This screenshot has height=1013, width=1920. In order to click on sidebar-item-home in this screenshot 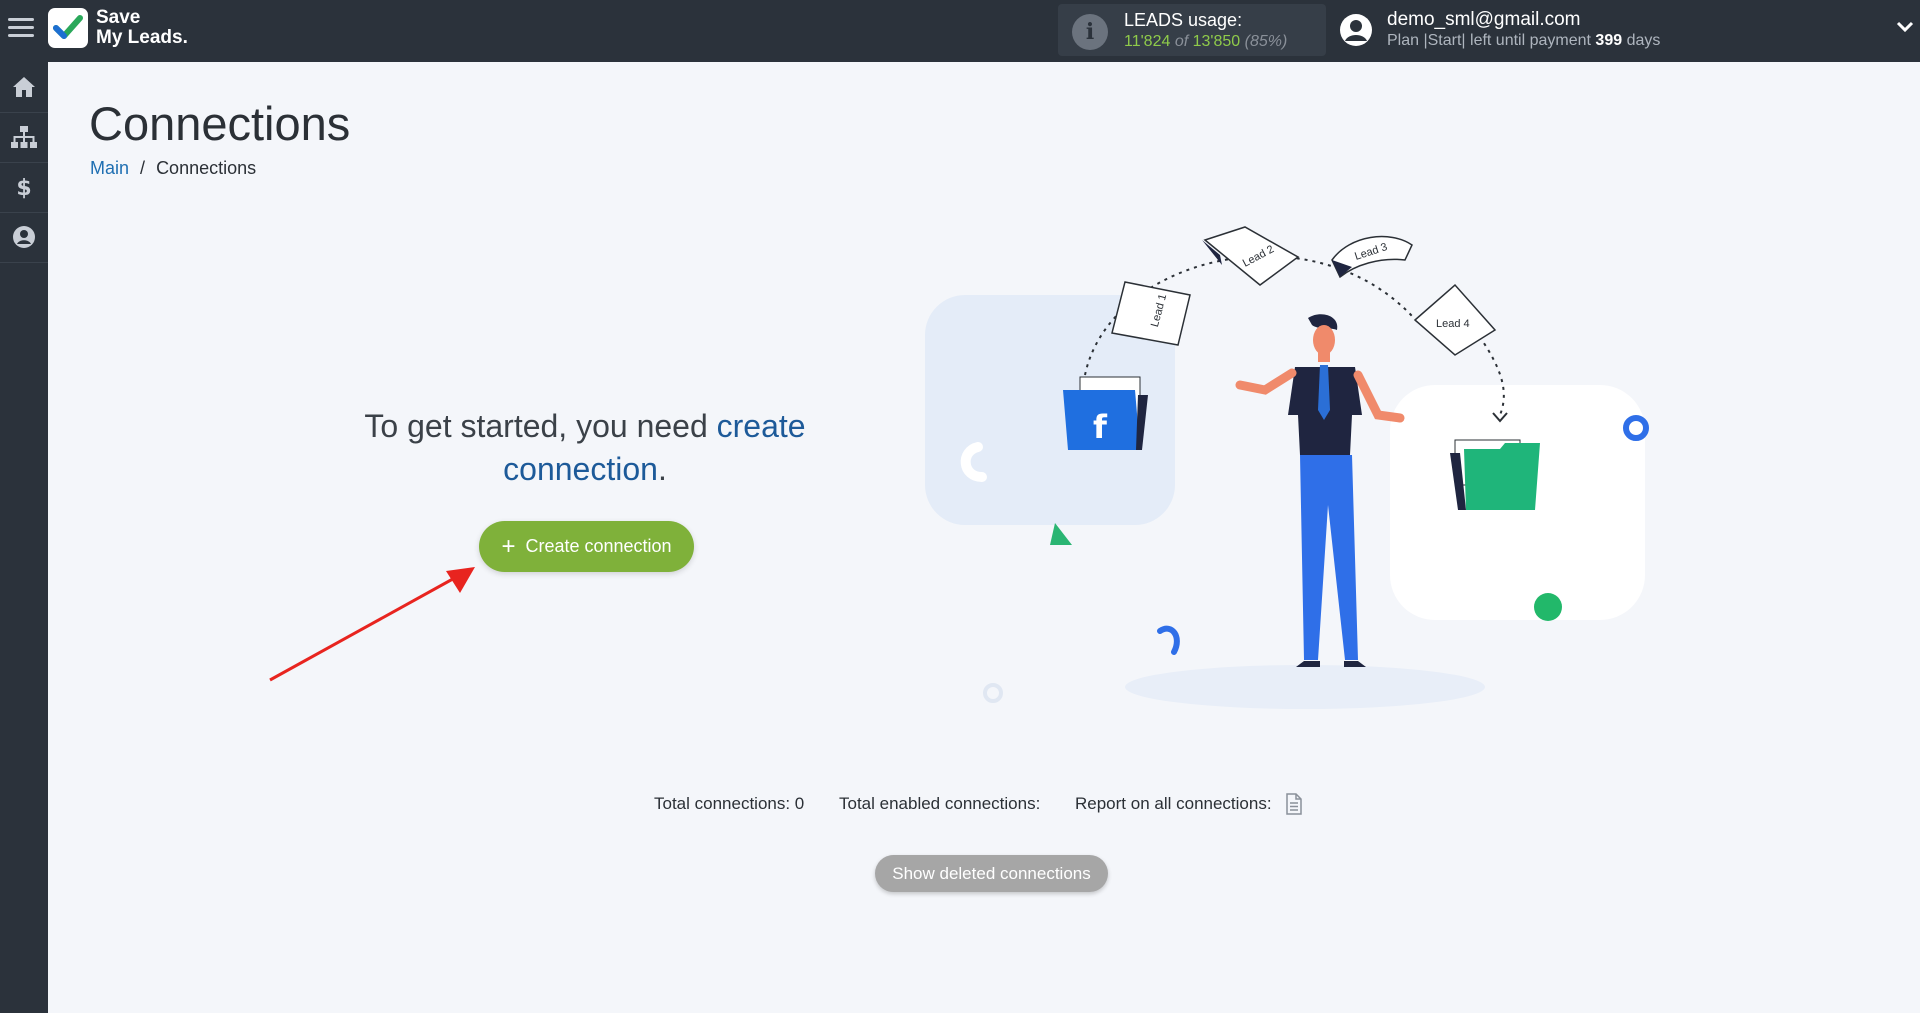, I will do `click(24, 87)`.